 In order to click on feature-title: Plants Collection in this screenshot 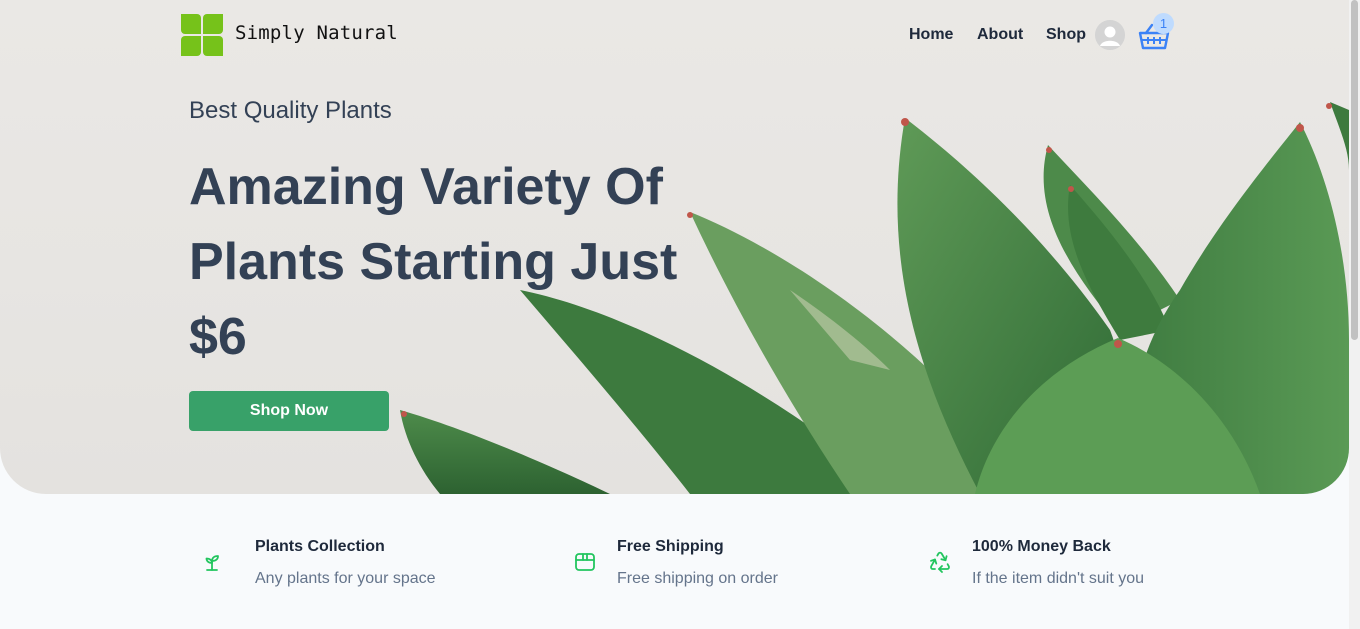, I will do `click(320, 546)`.